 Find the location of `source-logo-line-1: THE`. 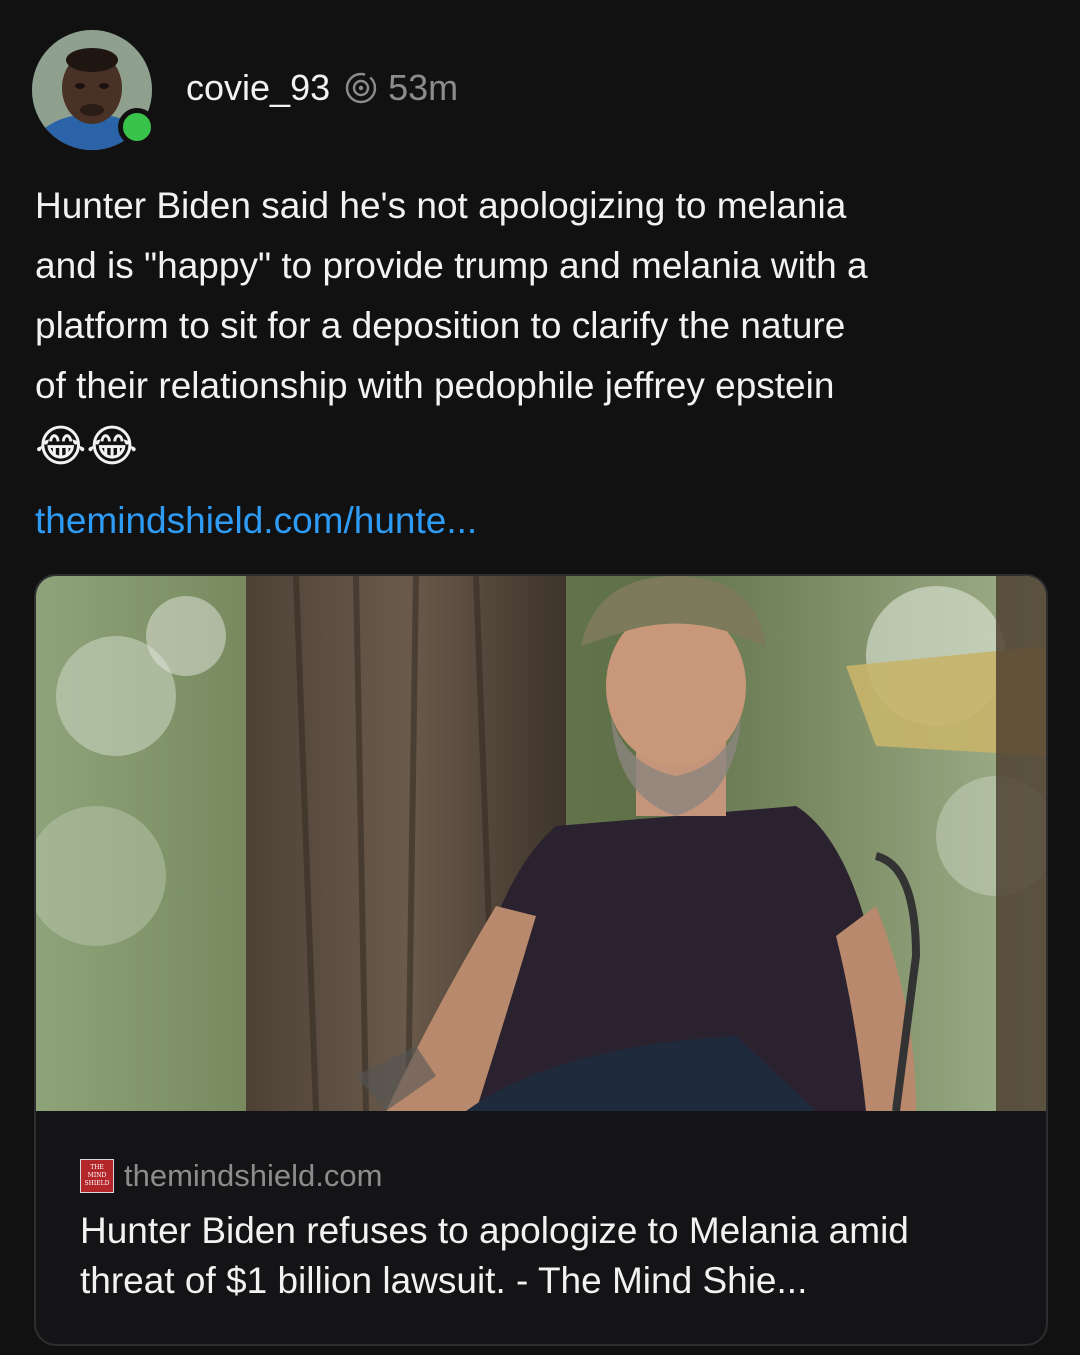

source-logo-line-1: THE is located at coordinates (97, 1167).